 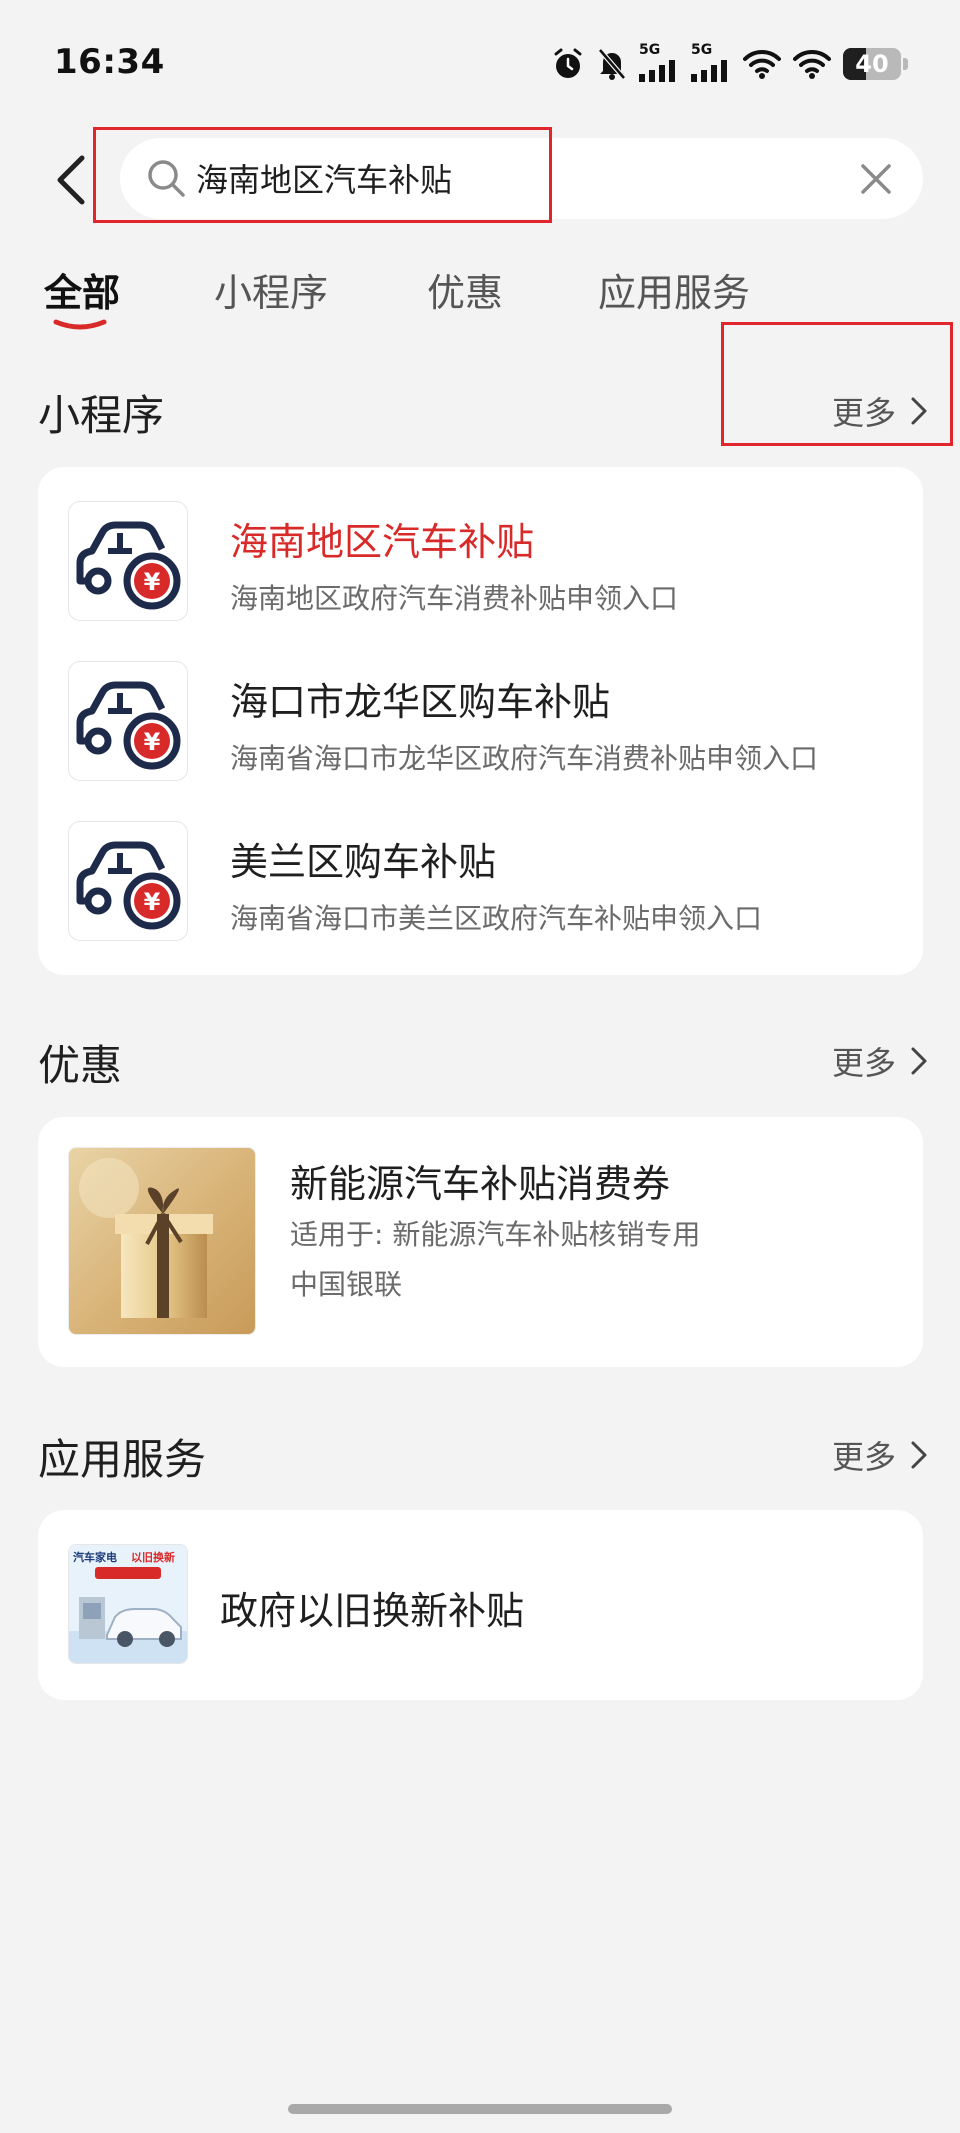 I want to click on tab-mini-programs: 小程序, so click(x=271, y=289).